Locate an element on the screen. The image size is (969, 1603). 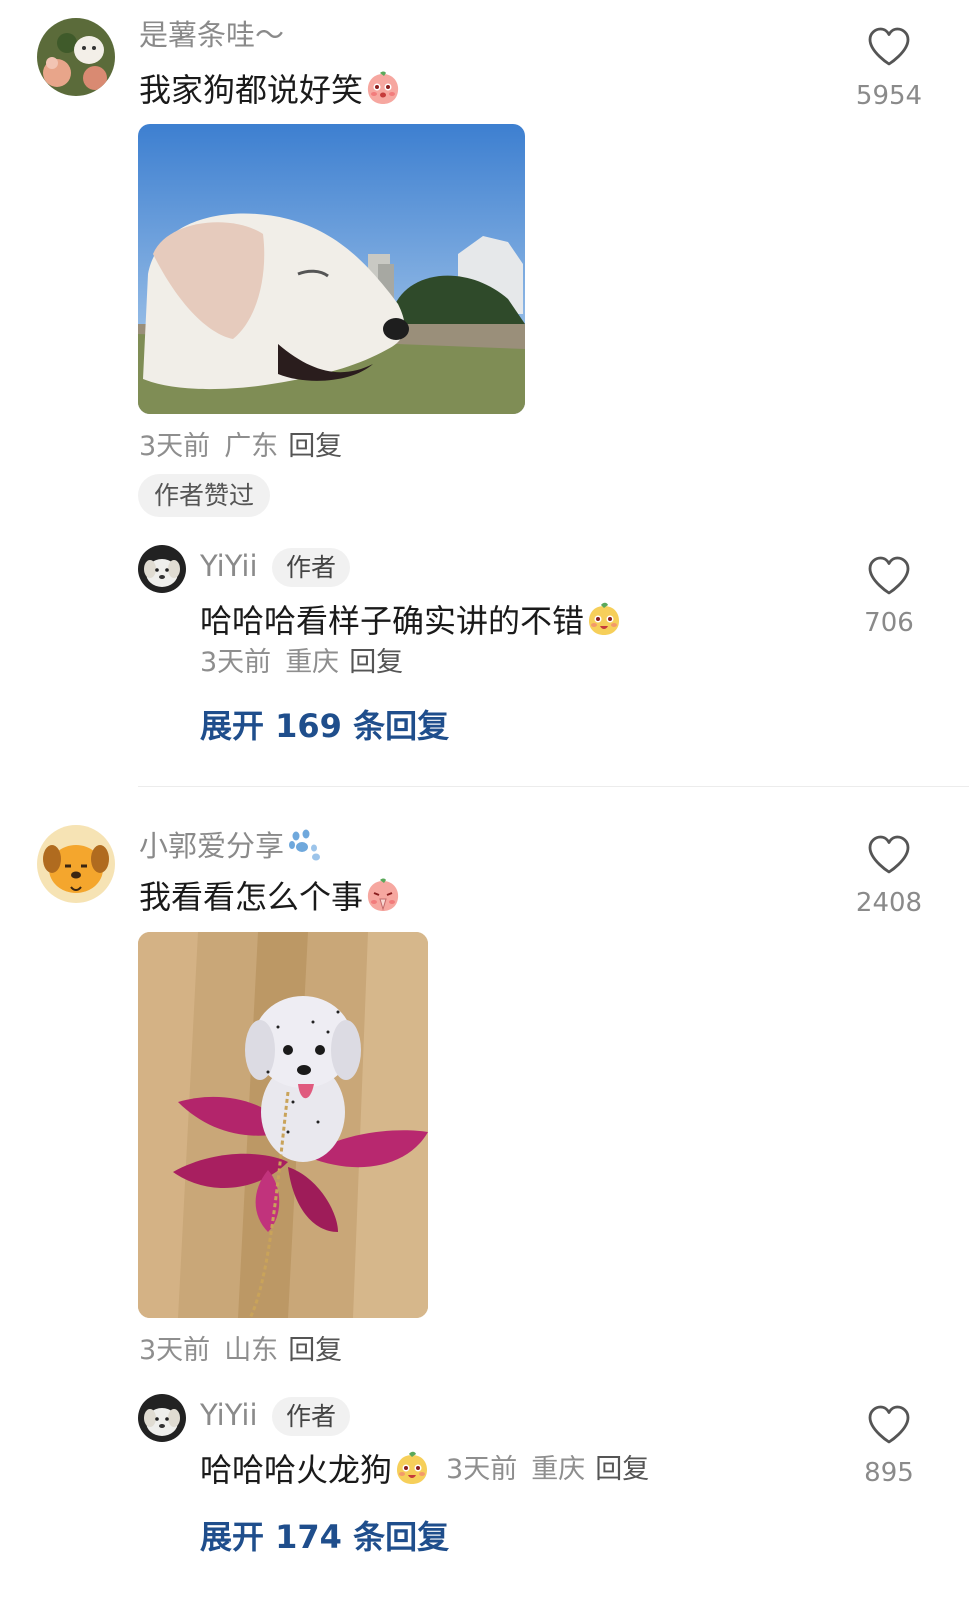
like-count: 2408 is located at coordinates (889, 903).